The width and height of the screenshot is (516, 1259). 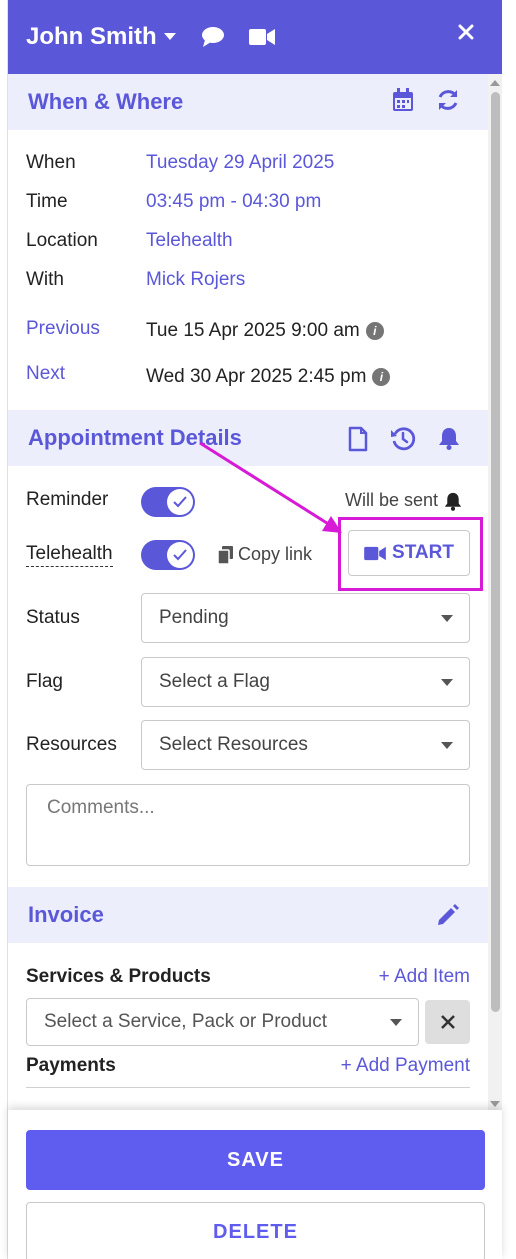 I want to click on save-button: SAVE, so click(x=255, y=1160).